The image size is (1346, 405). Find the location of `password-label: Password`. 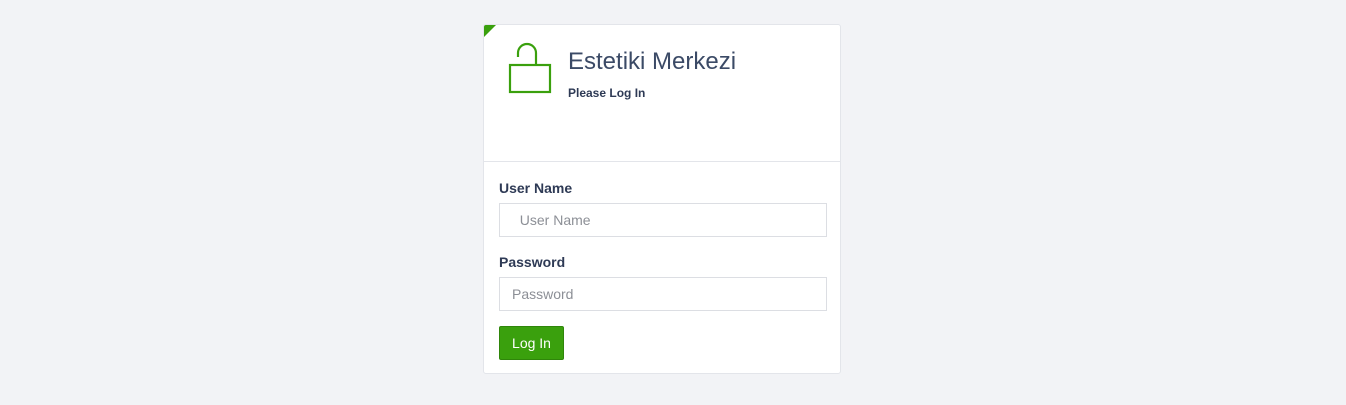

password-label: Password is located at coordinates (532, 262).